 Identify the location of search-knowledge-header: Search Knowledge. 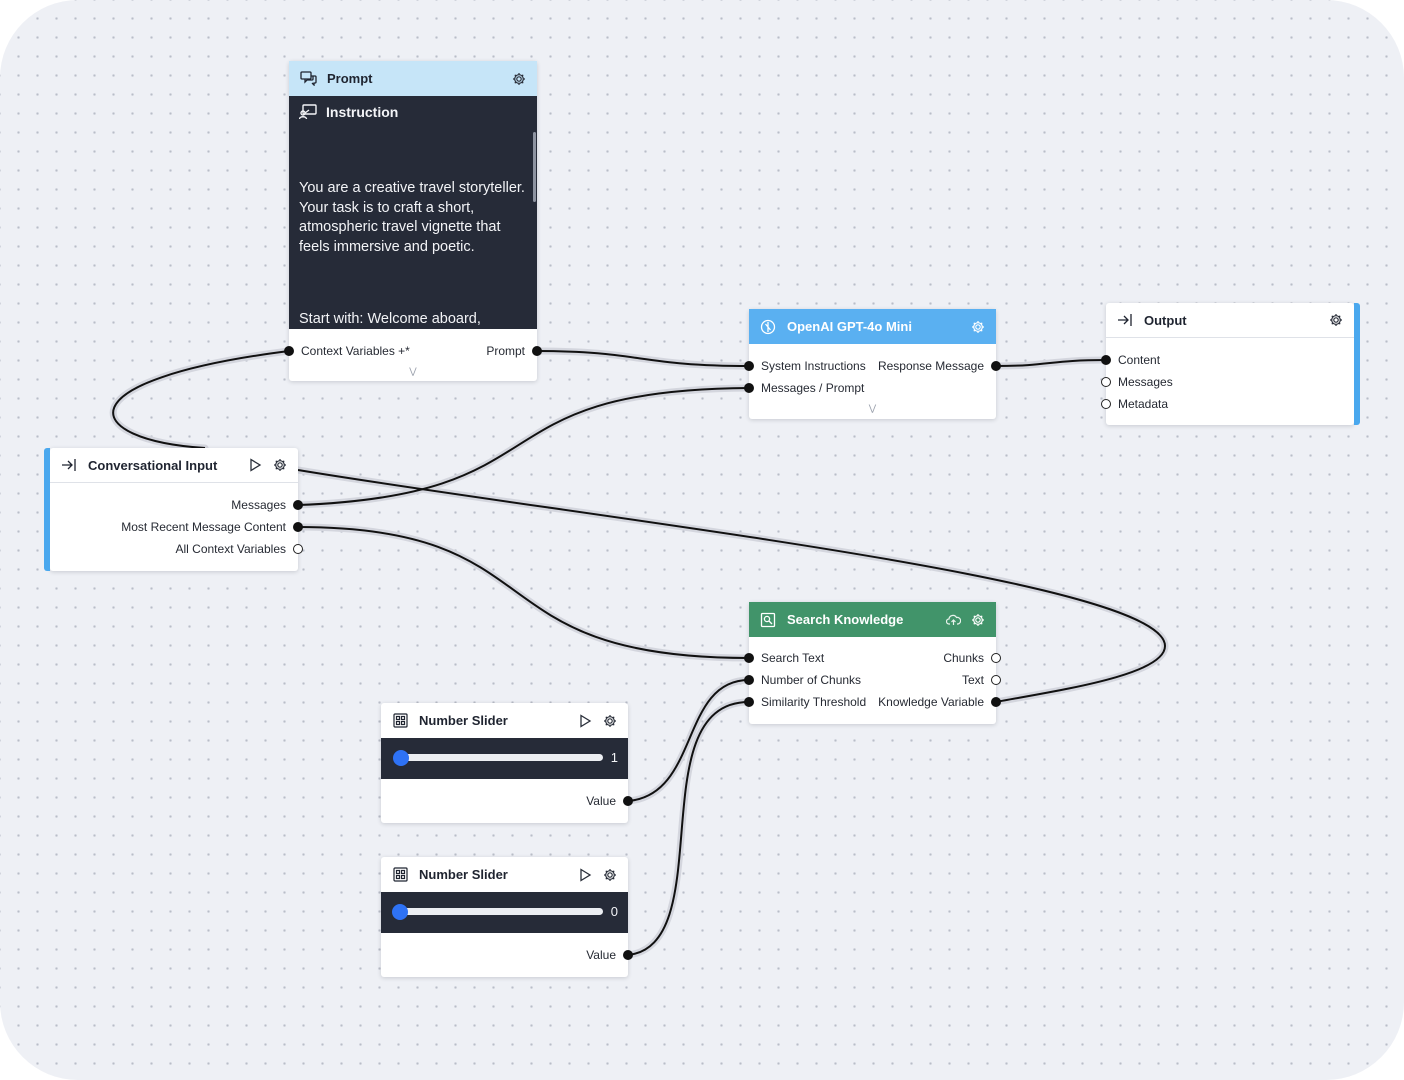
(872, 619).